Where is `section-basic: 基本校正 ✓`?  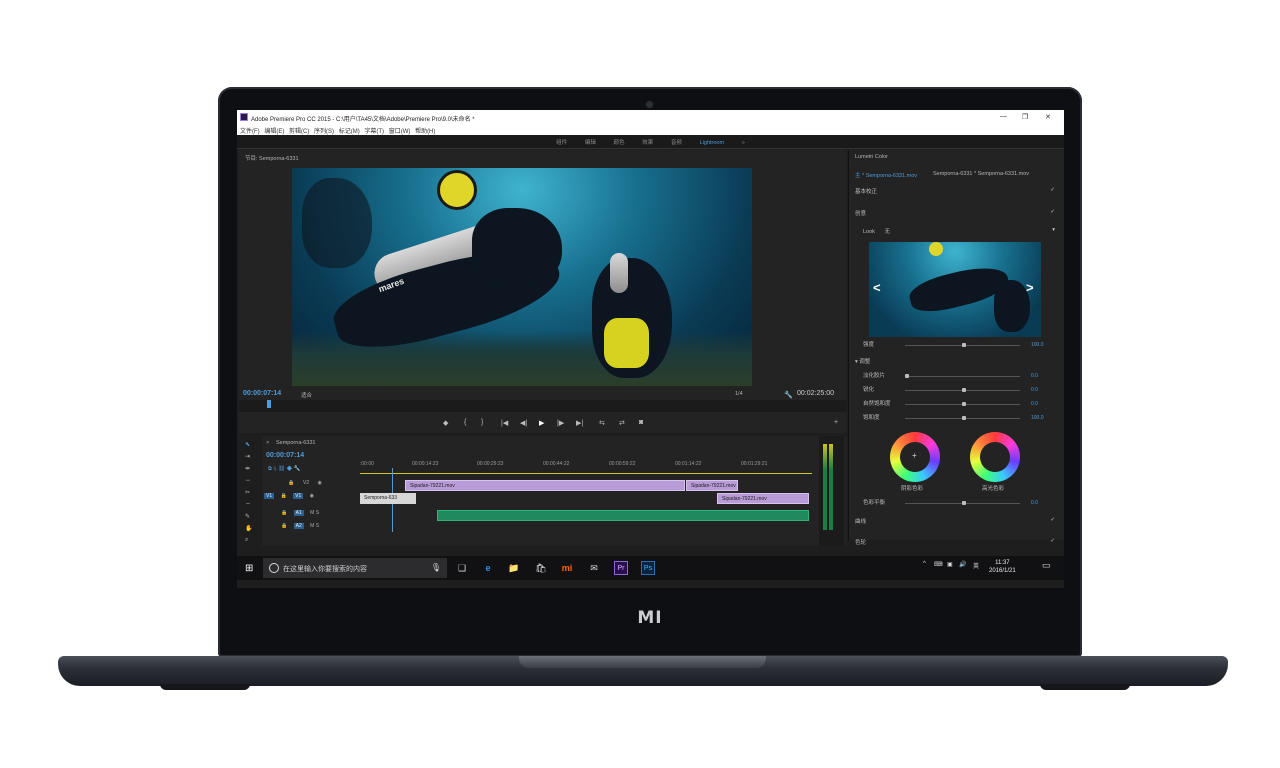
section-basic: 基本校正 ✓ is located at coordinates (955, 193).